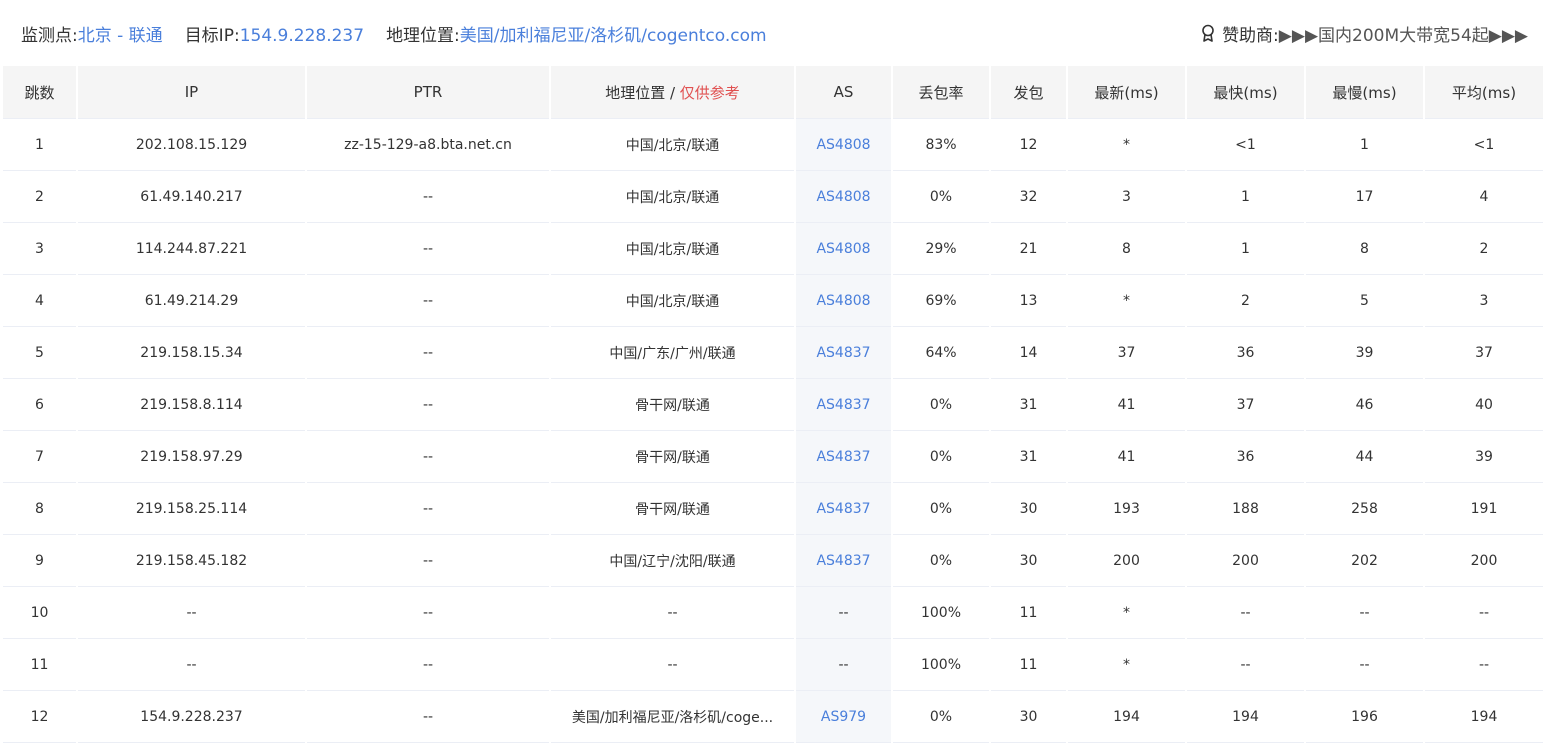 This screenshot has width=1546, height=744. What do you see at coordinates (672, 665) in the screenshot?
I see `cell-geo: --` at bounding box center [672, 665].